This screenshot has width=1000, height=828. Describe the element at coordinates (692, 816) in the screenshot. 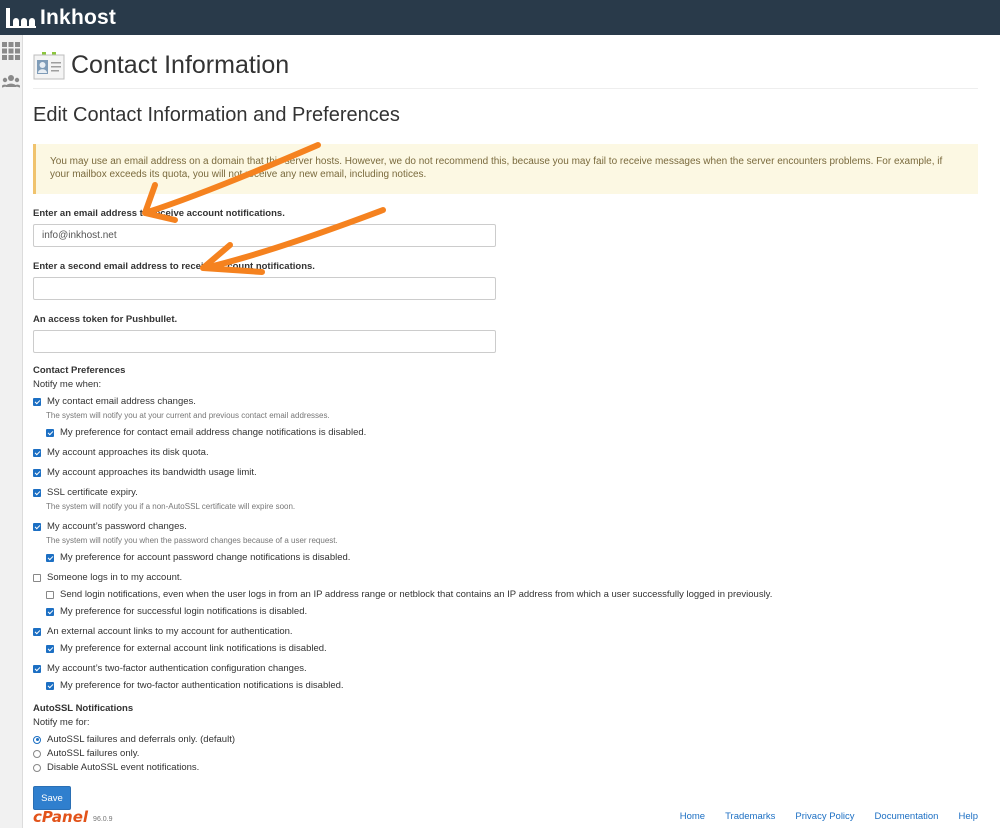

I see `footer-link-home: Home` at that location.